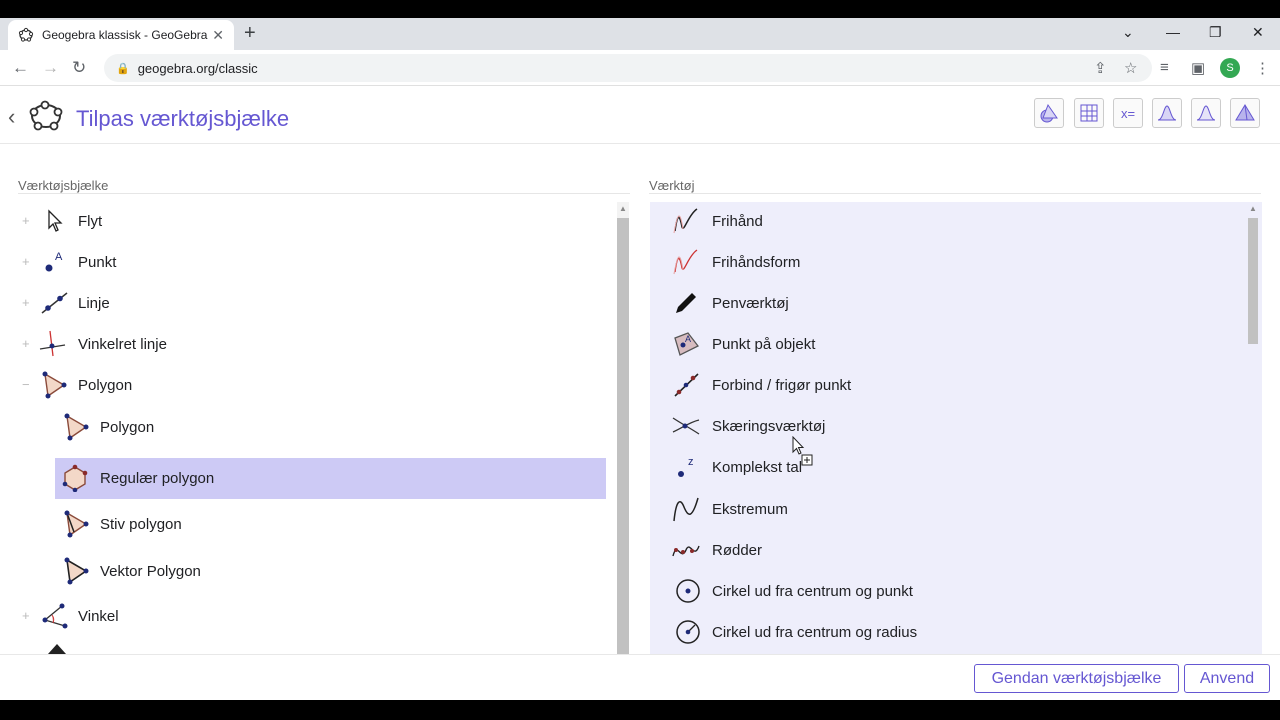 This screenshot has width=1280, height=720. Describe the element at coordinates (812, 591) in the screenshot. I see `tool-label: Cirkel ud fra centrum og punkt` at that location.